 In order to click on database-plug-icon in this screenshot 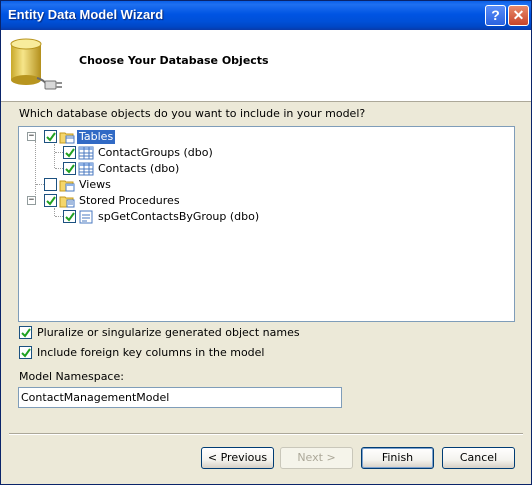, I will do `click(36, 64)`.